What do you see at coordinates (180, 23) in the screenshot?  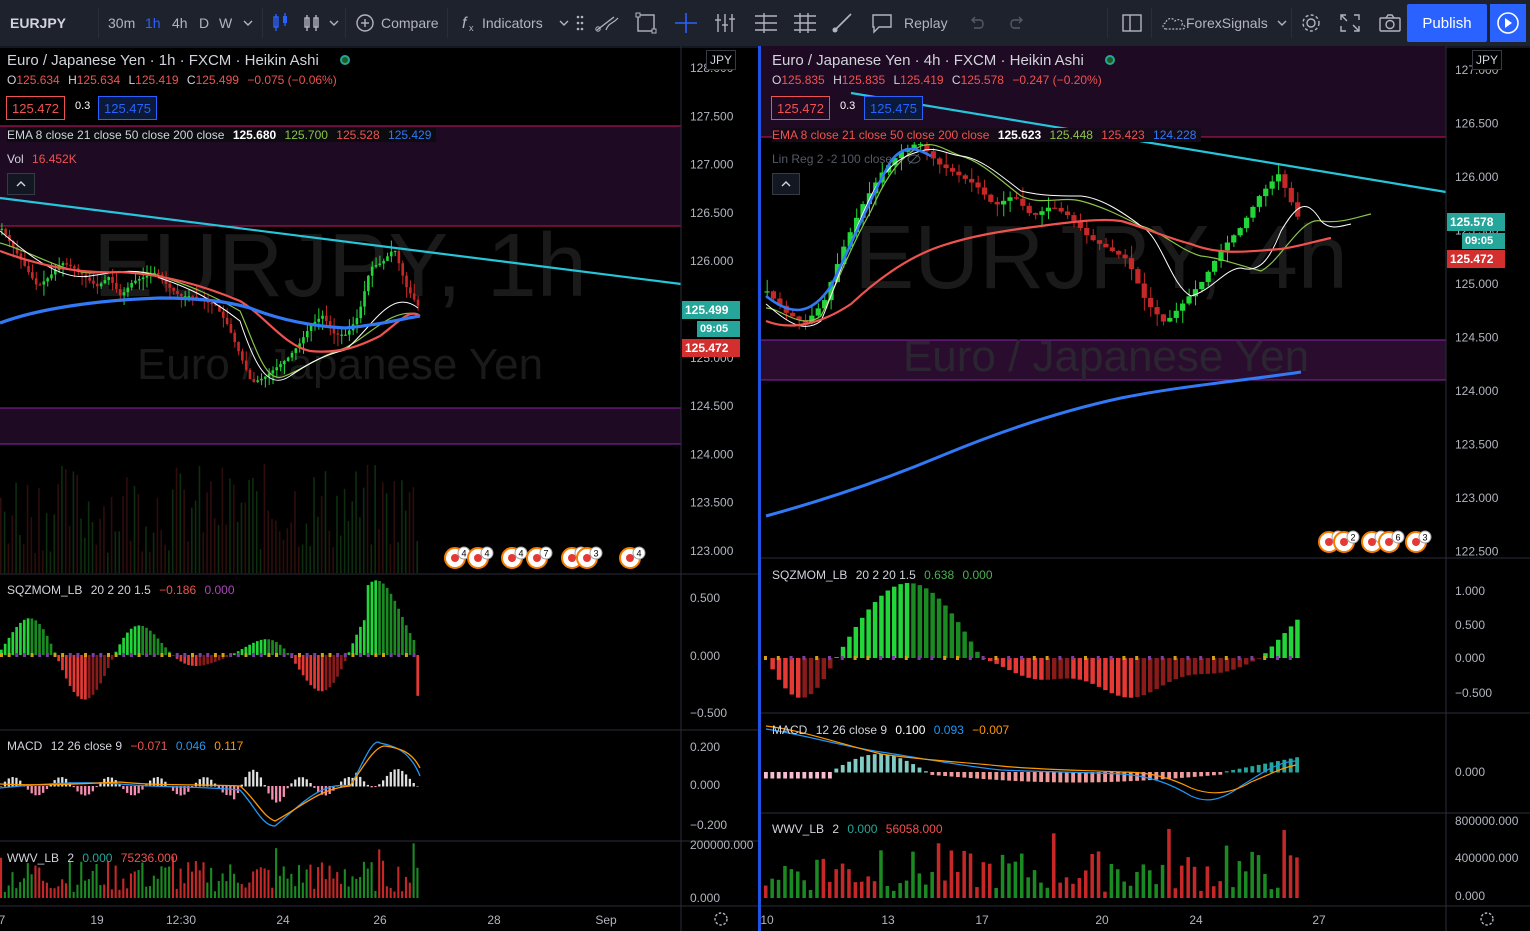 I see `interval-4h: 4h` at bounding box center [180, 23].